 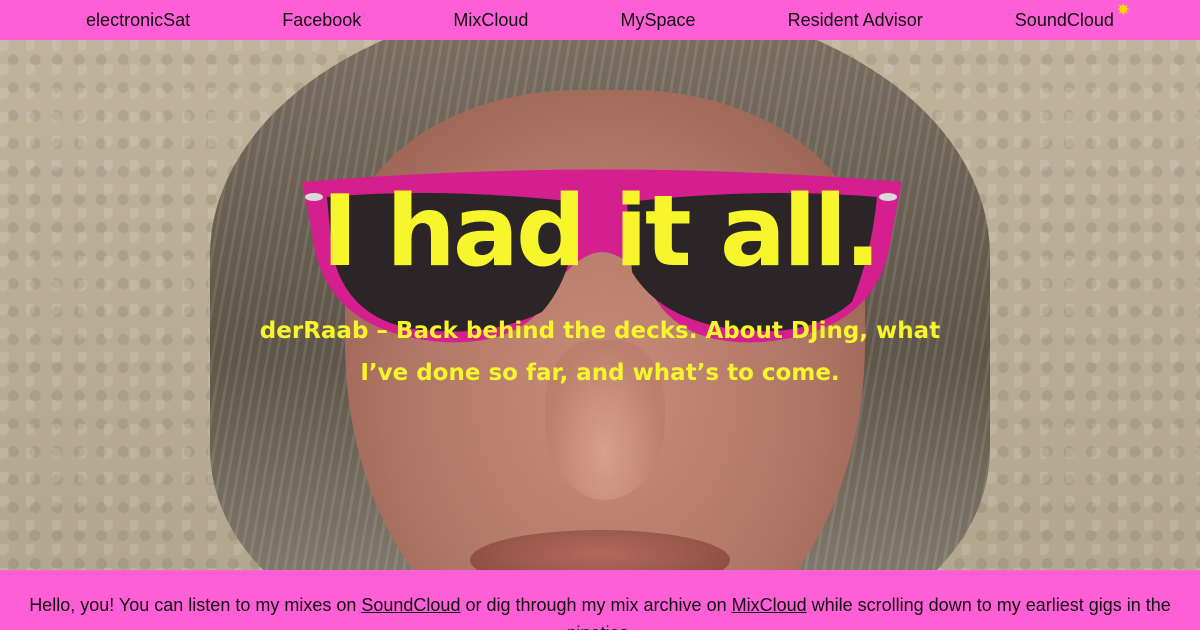 I want to click on nav-link-resident-advisor: Resident Advisor, so click(x=855, y=20).